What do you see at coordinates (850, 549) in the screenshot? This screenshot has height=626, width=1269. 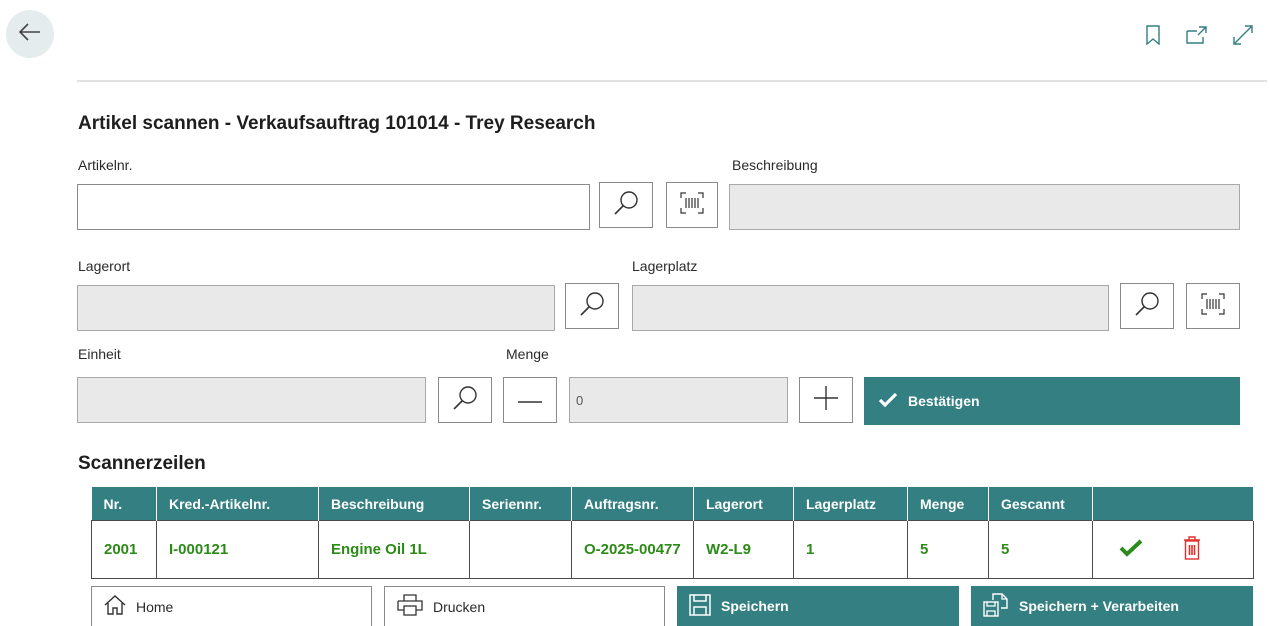 I see `cell-lagerplatz: 1` at bounding box center [850, 549].